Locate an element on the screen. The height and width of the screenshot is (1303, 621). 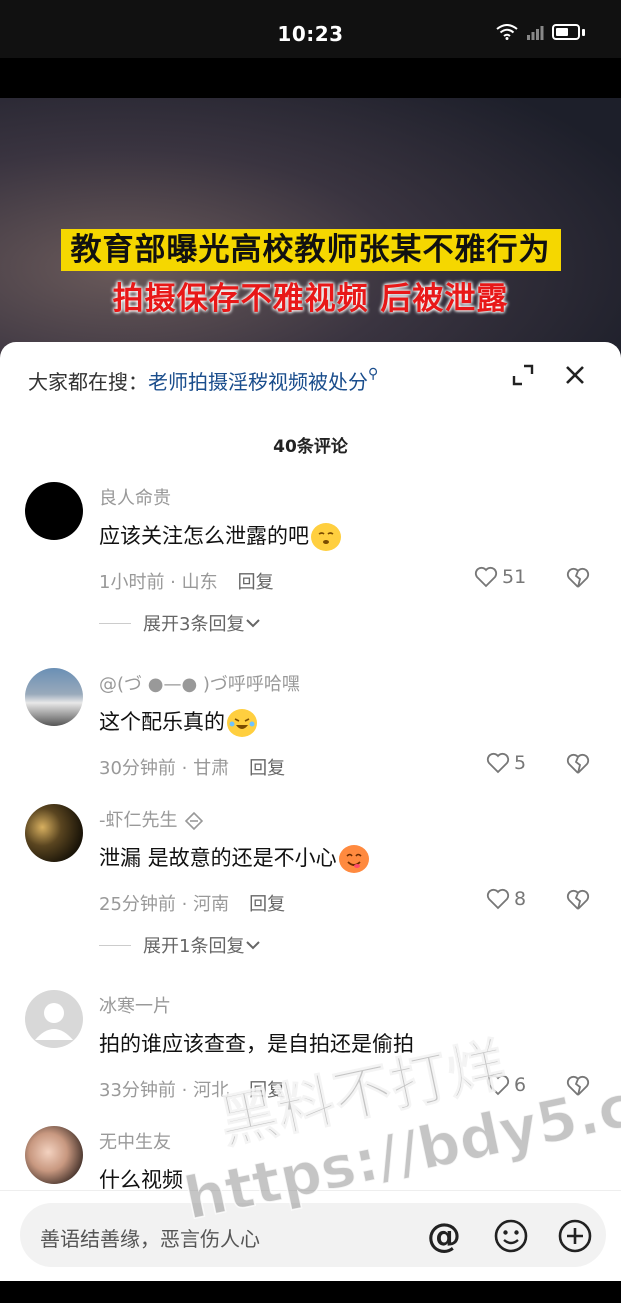
battery-icon is located at coordinates (566, 32).